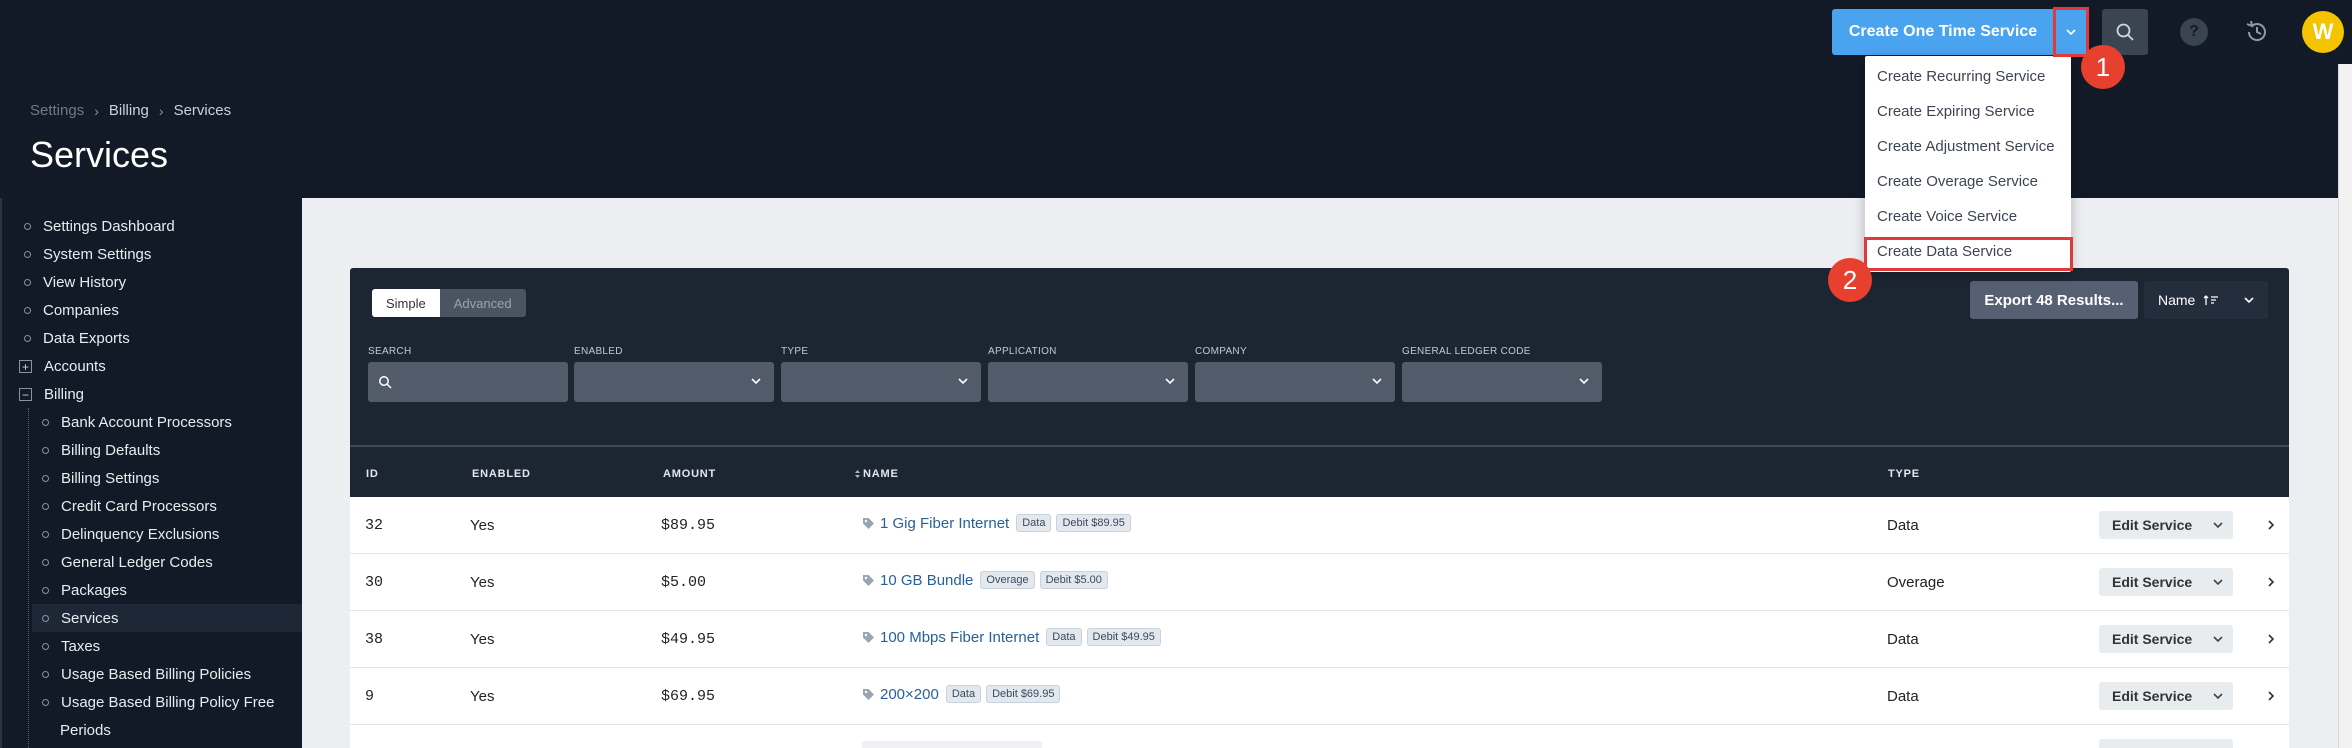 The height and width of the screenshot is (748, 2352). I want to click on sort-indicator-icon, so click(857, 474).